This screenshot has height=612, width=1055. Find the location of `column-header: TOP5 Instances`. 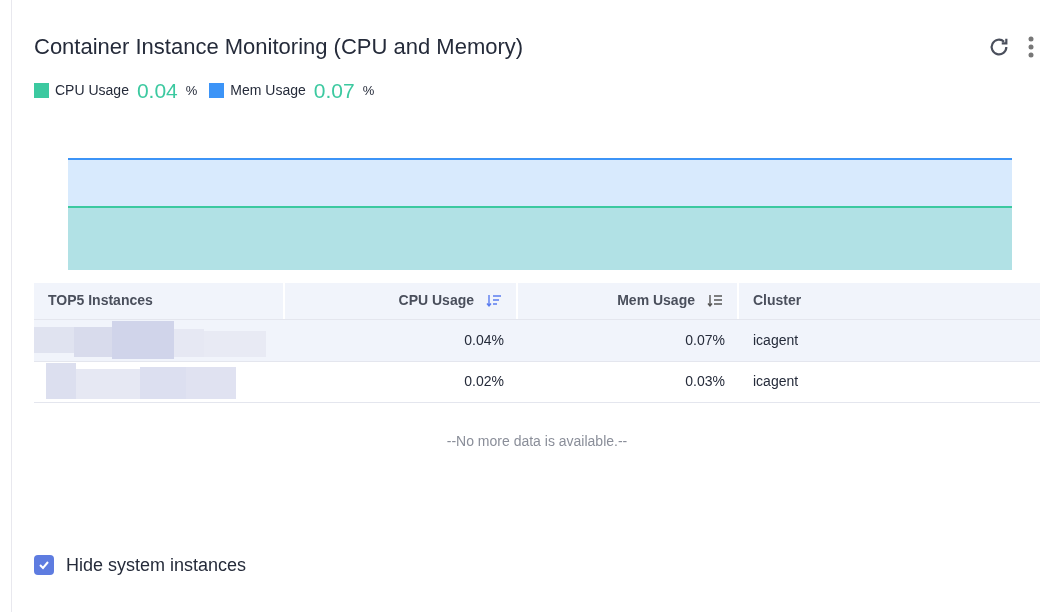

column-header: TOP5 Instances is located at coordinates (100, 300).